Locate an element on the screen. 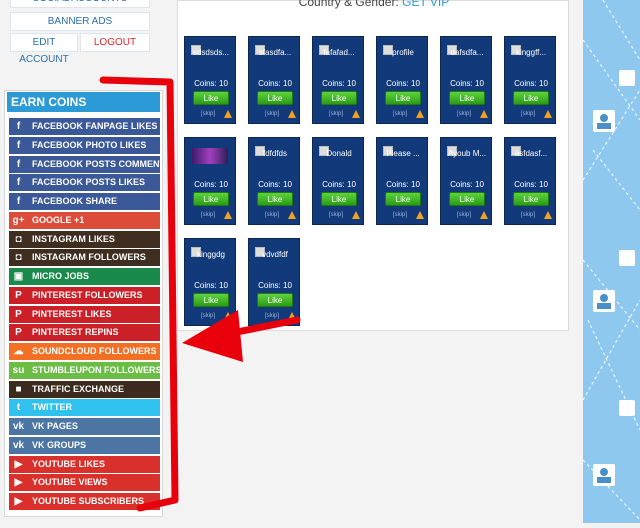 This screenshot has width=640, height=528. annotation-arrow-shaft is located at coordinates (264, 326).